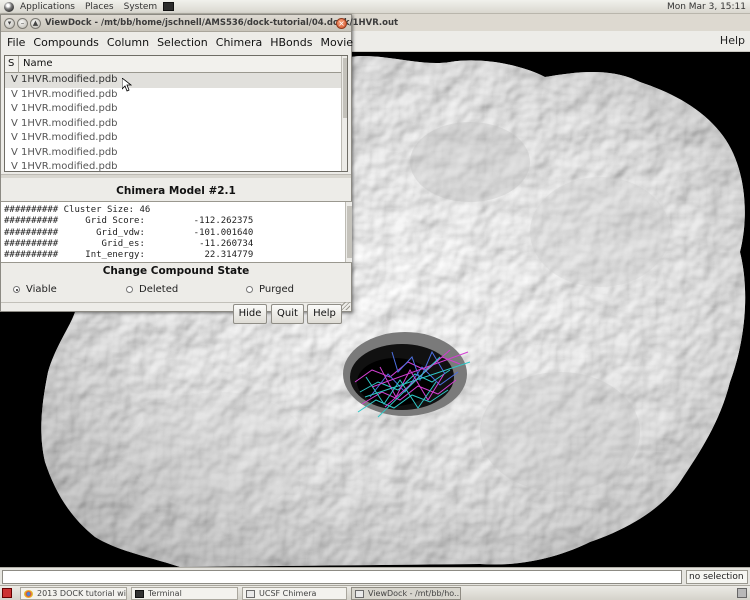  I want to click on chimera-titlebar, so click(550, 22).